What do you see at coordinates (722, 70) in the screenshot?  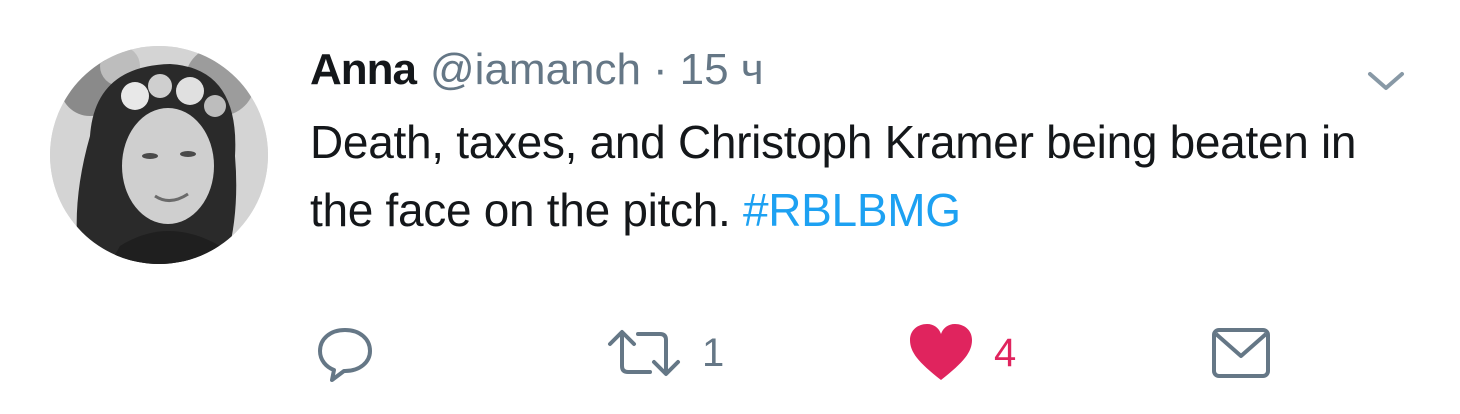 I see `tweet-timestamp: 15 ч` at bounding box center [722, 70].